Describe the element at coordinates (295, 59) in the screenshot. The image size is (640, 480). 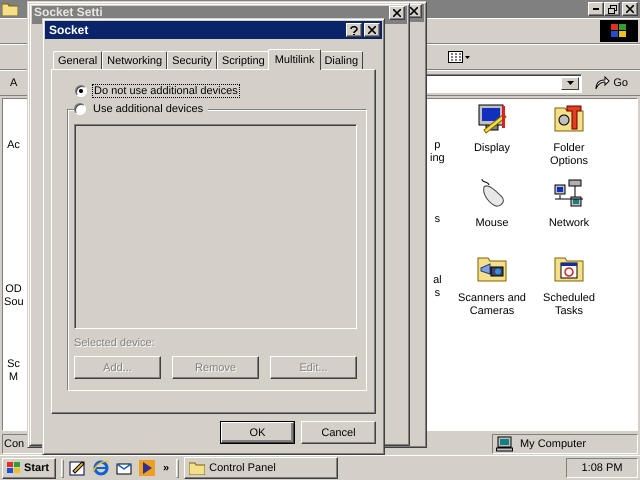
I see `tab: Multilink` at that location.